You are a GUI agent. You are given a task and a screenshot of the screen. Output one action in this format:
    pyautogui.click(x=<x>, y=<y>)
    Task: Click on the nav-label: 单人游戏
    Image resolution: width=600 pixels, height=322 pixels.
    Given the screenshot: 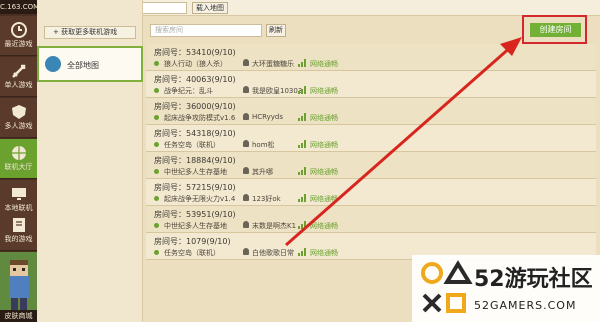 What is the action you would take?
    pyautogui.click(x=18, y=85)
    